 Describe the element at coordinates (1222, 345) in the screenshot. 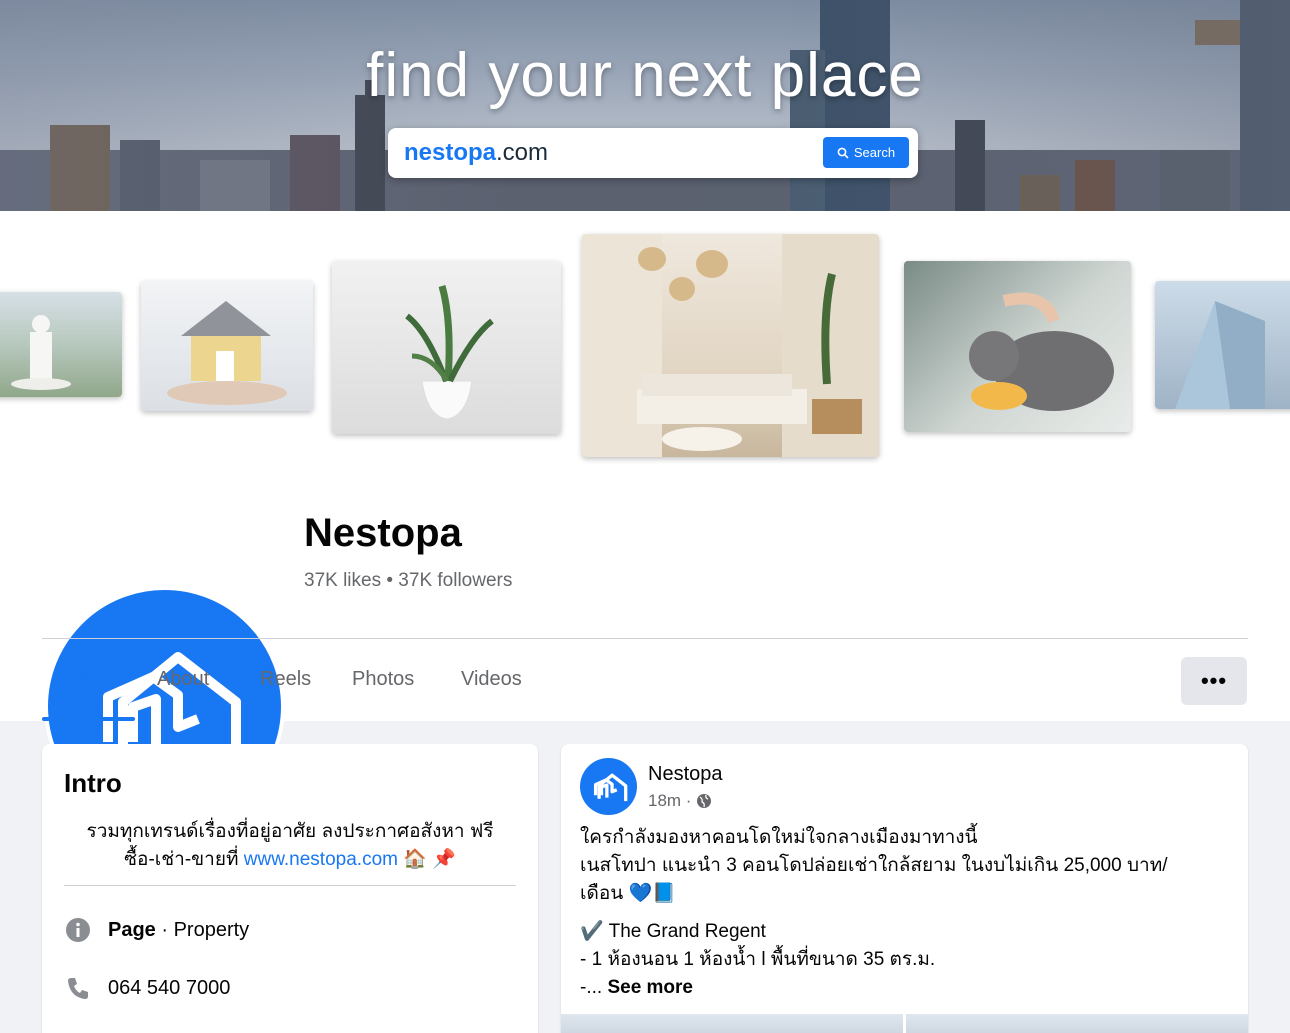

I see `glass-tower-photo` at that location.